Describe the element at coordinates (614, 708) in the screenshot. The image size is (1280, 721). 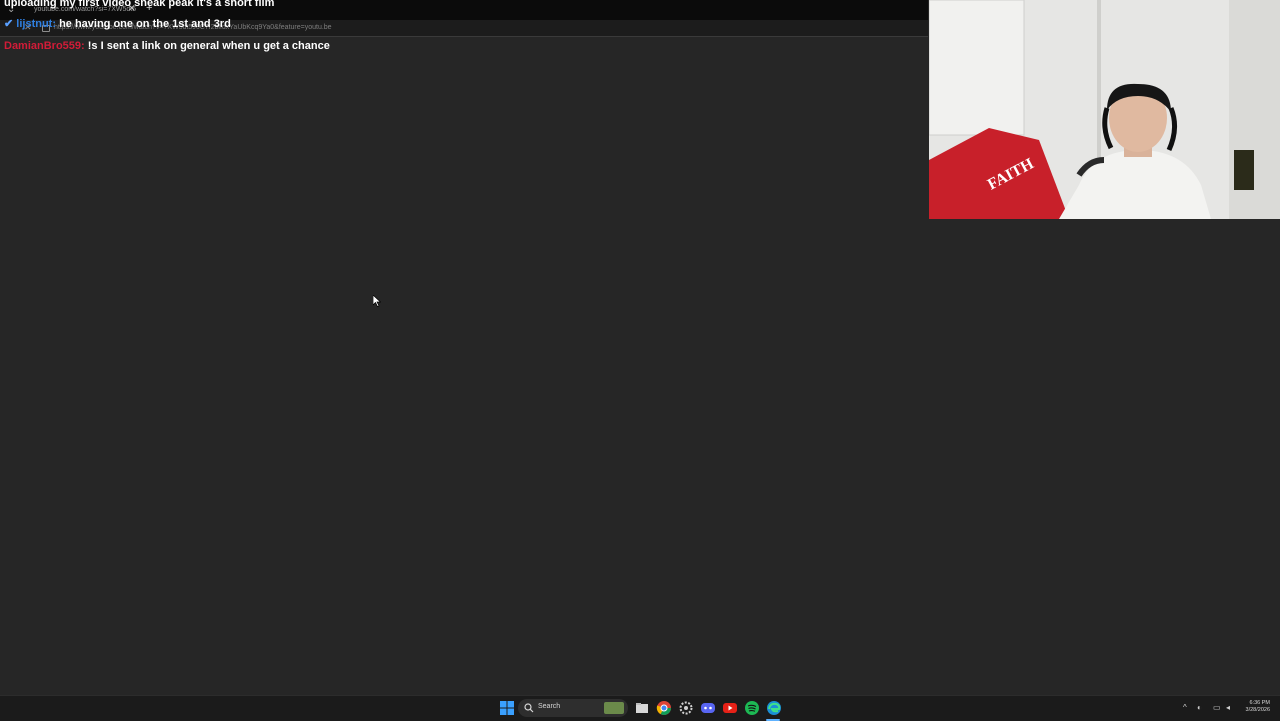
I see `search-highlight-image` at that location.